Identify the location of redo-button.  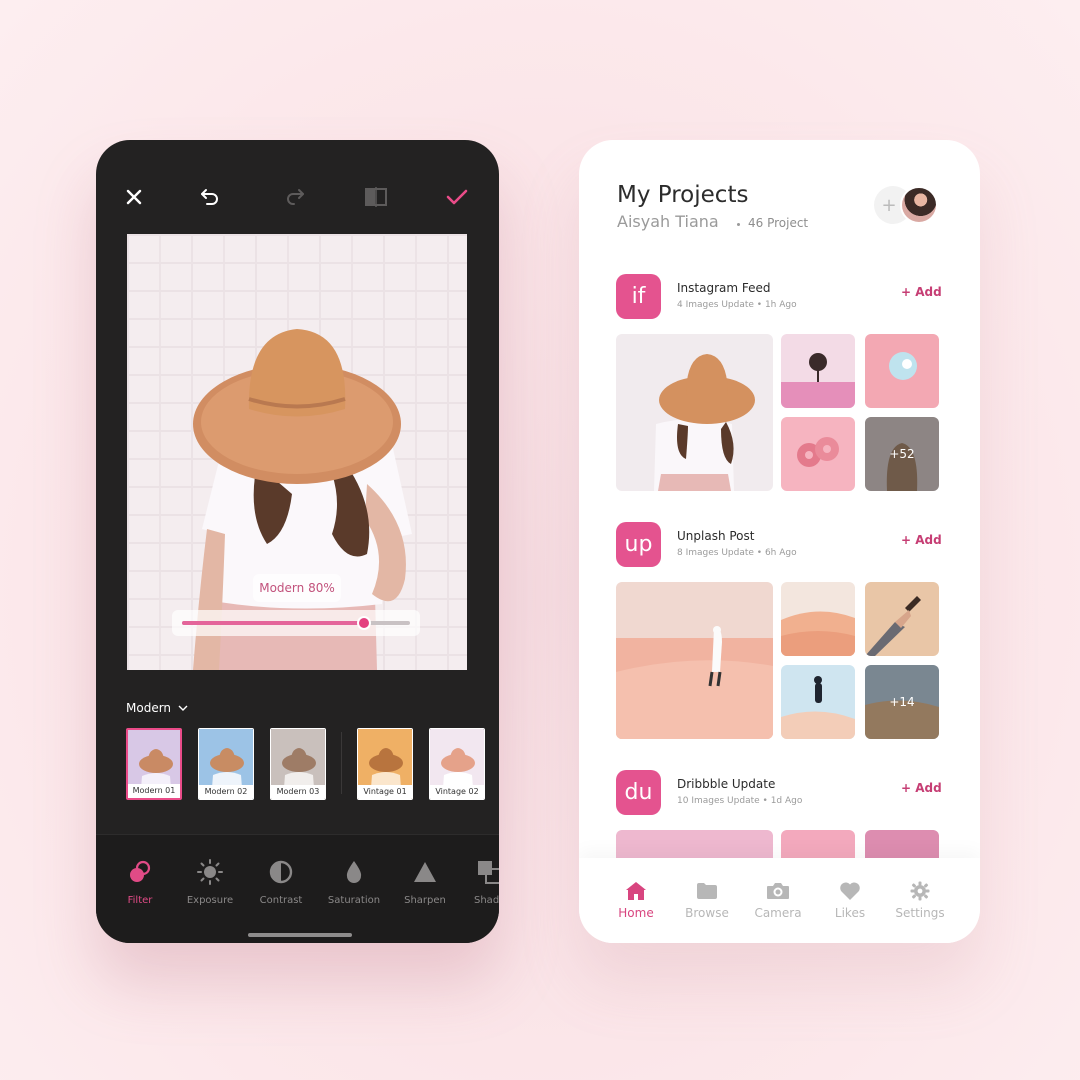
(295, 197).